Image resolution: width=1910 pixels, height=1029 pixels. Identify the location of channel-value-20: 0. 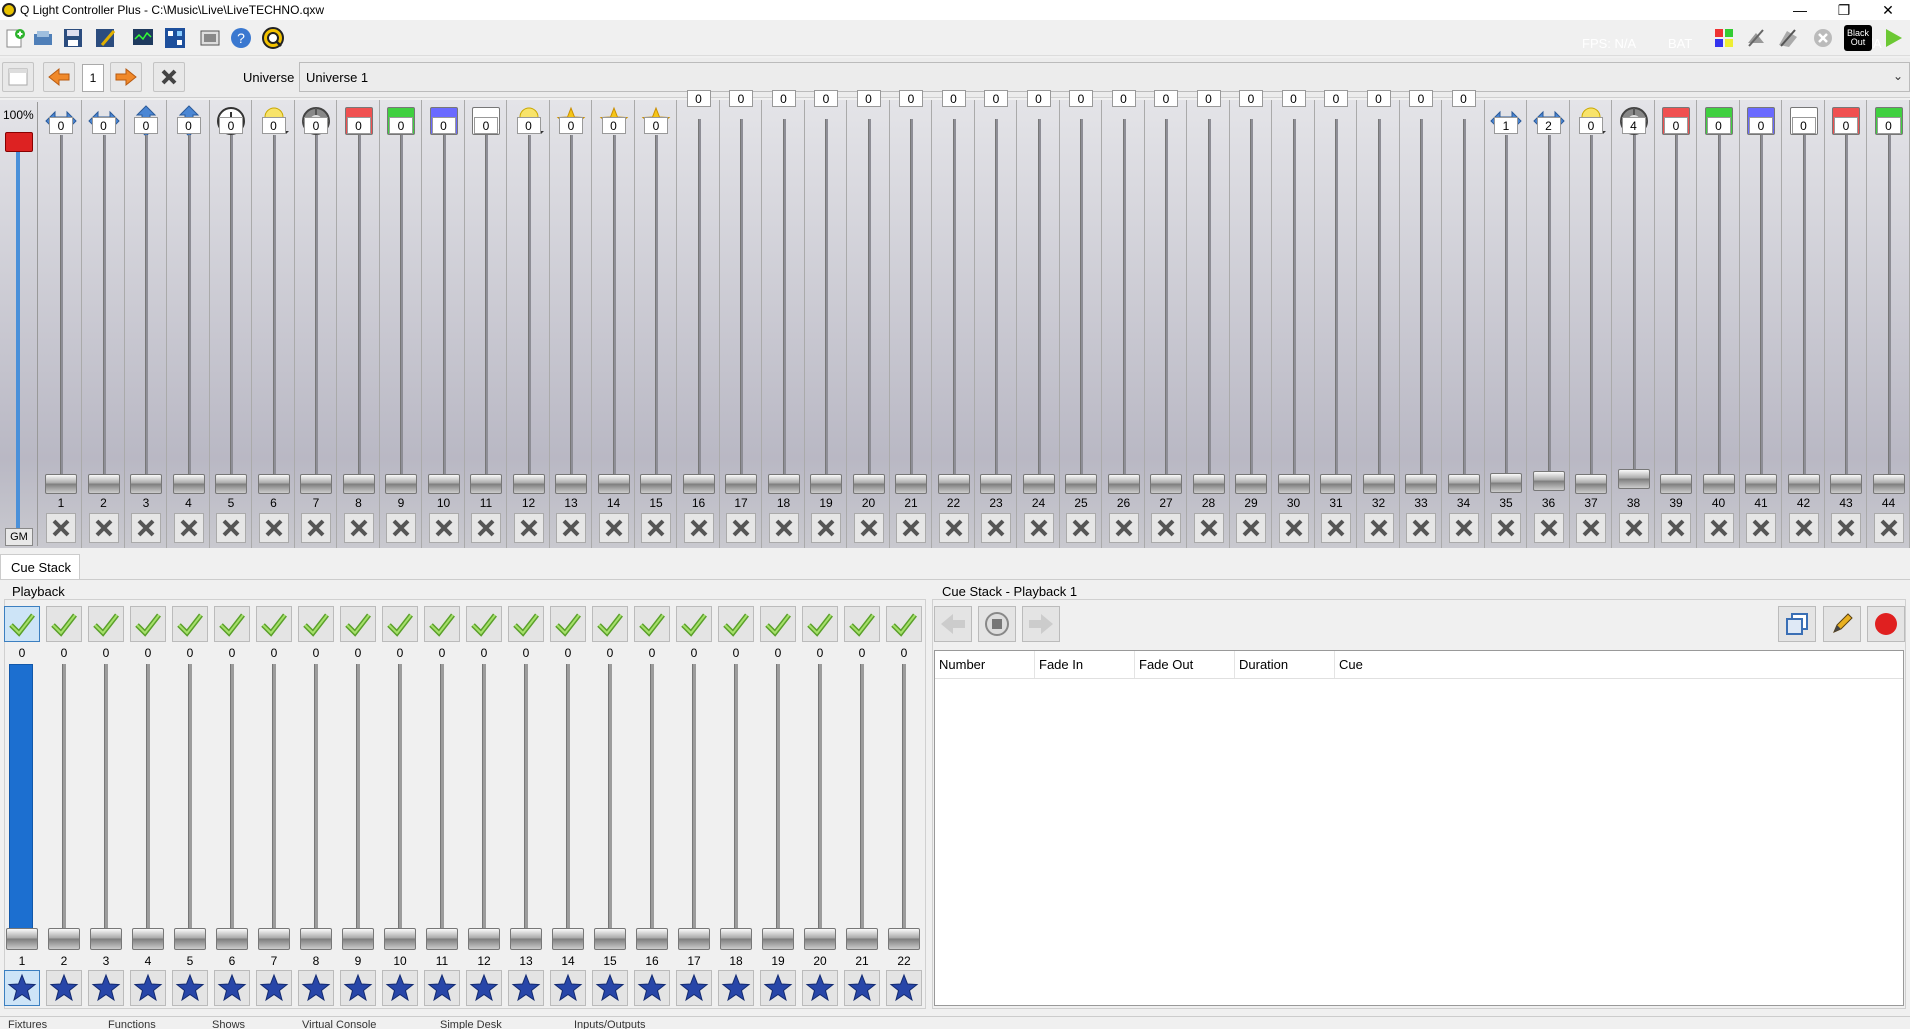
(868, 98).